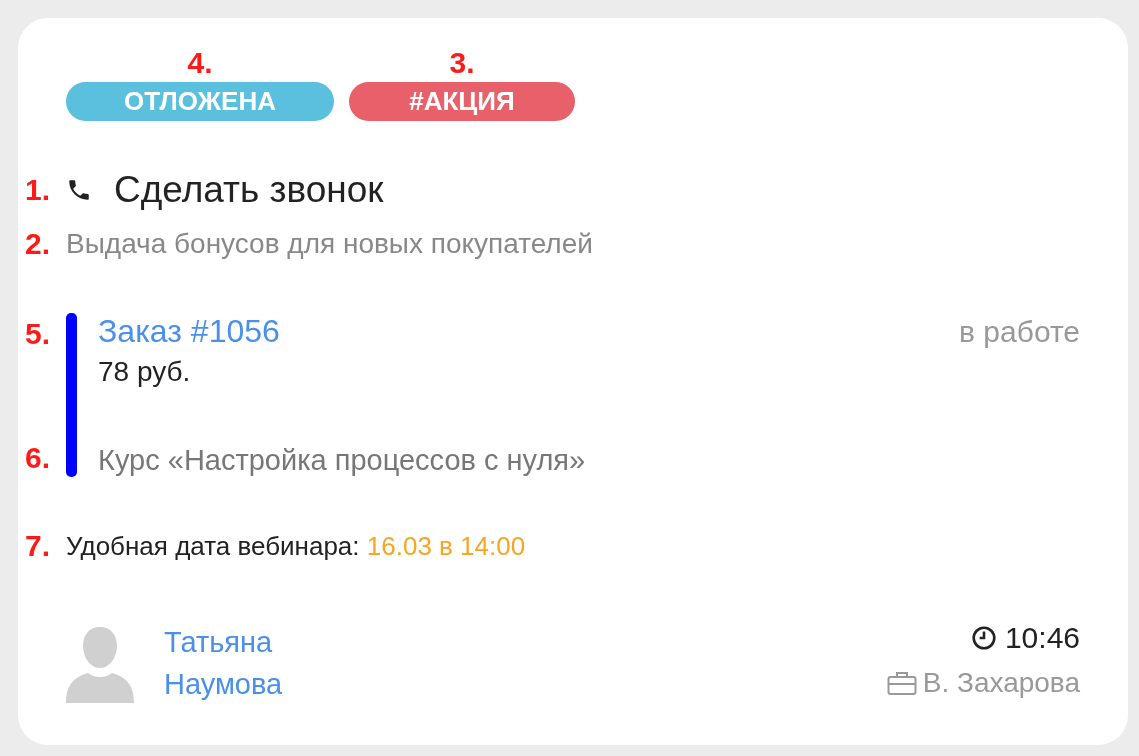 This screenshot has width=1139, height=756. Describe the element at coordinates (462, 101) in the screenshot. I see `status-tag: #АКЦИЯ` at that location.